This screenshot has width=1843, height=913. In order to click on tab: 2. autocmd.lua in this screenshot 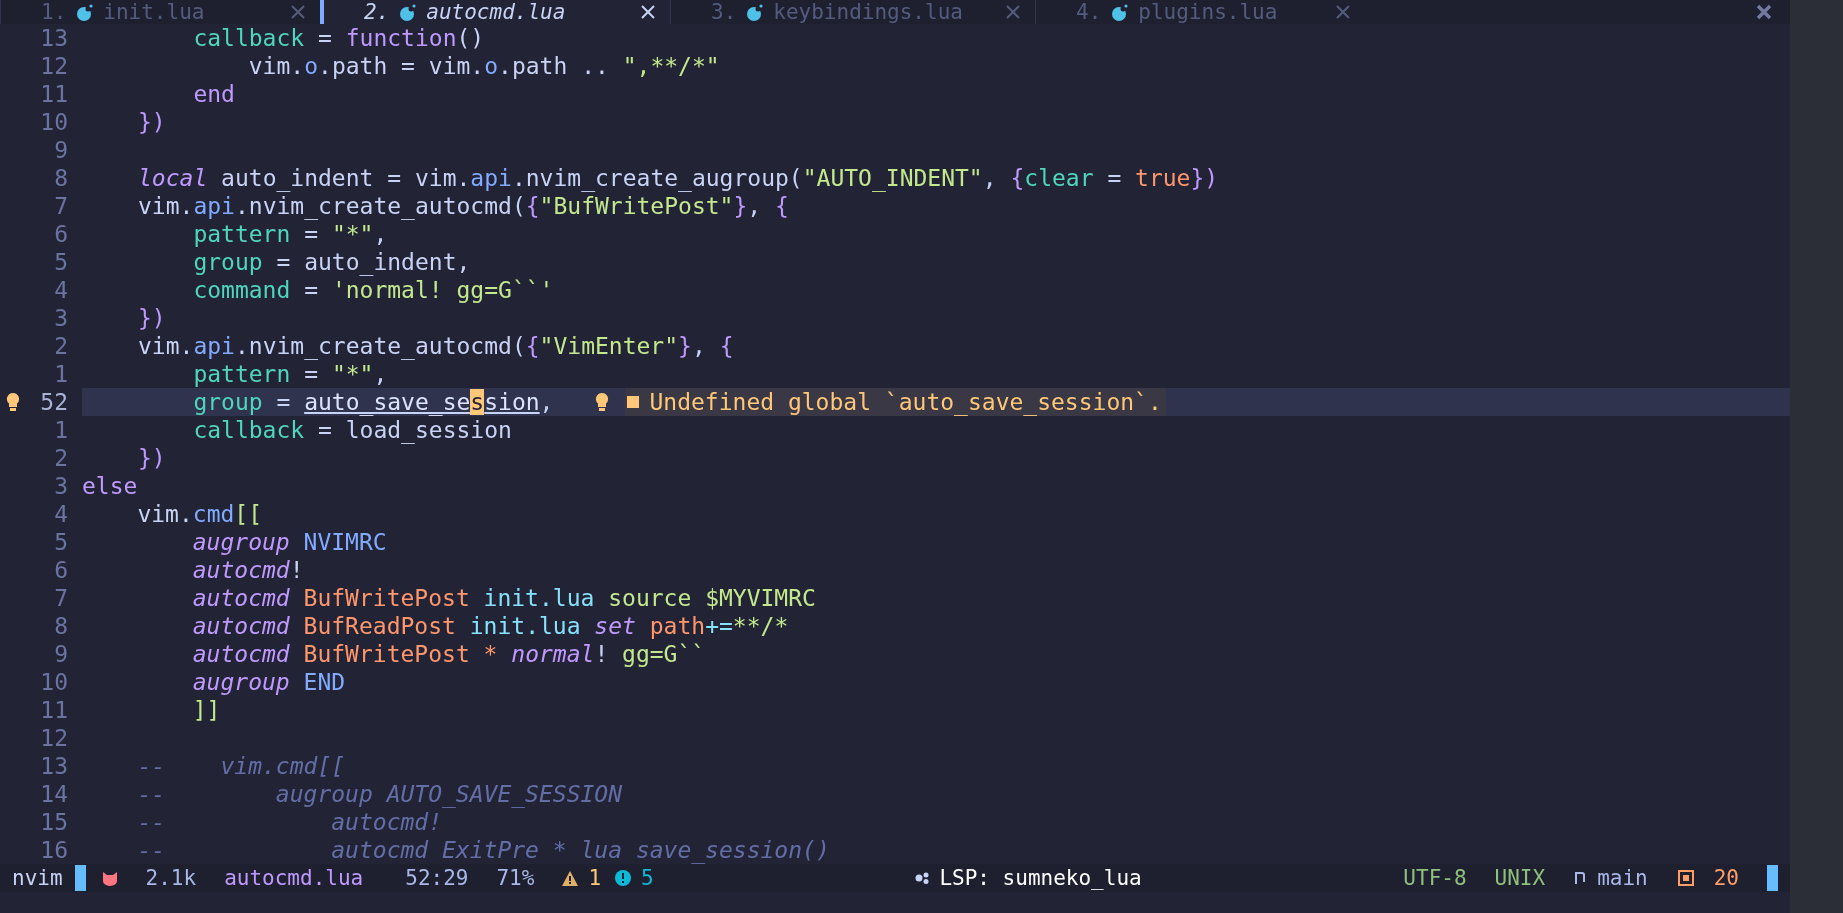, I will do `click(495, 12)`.